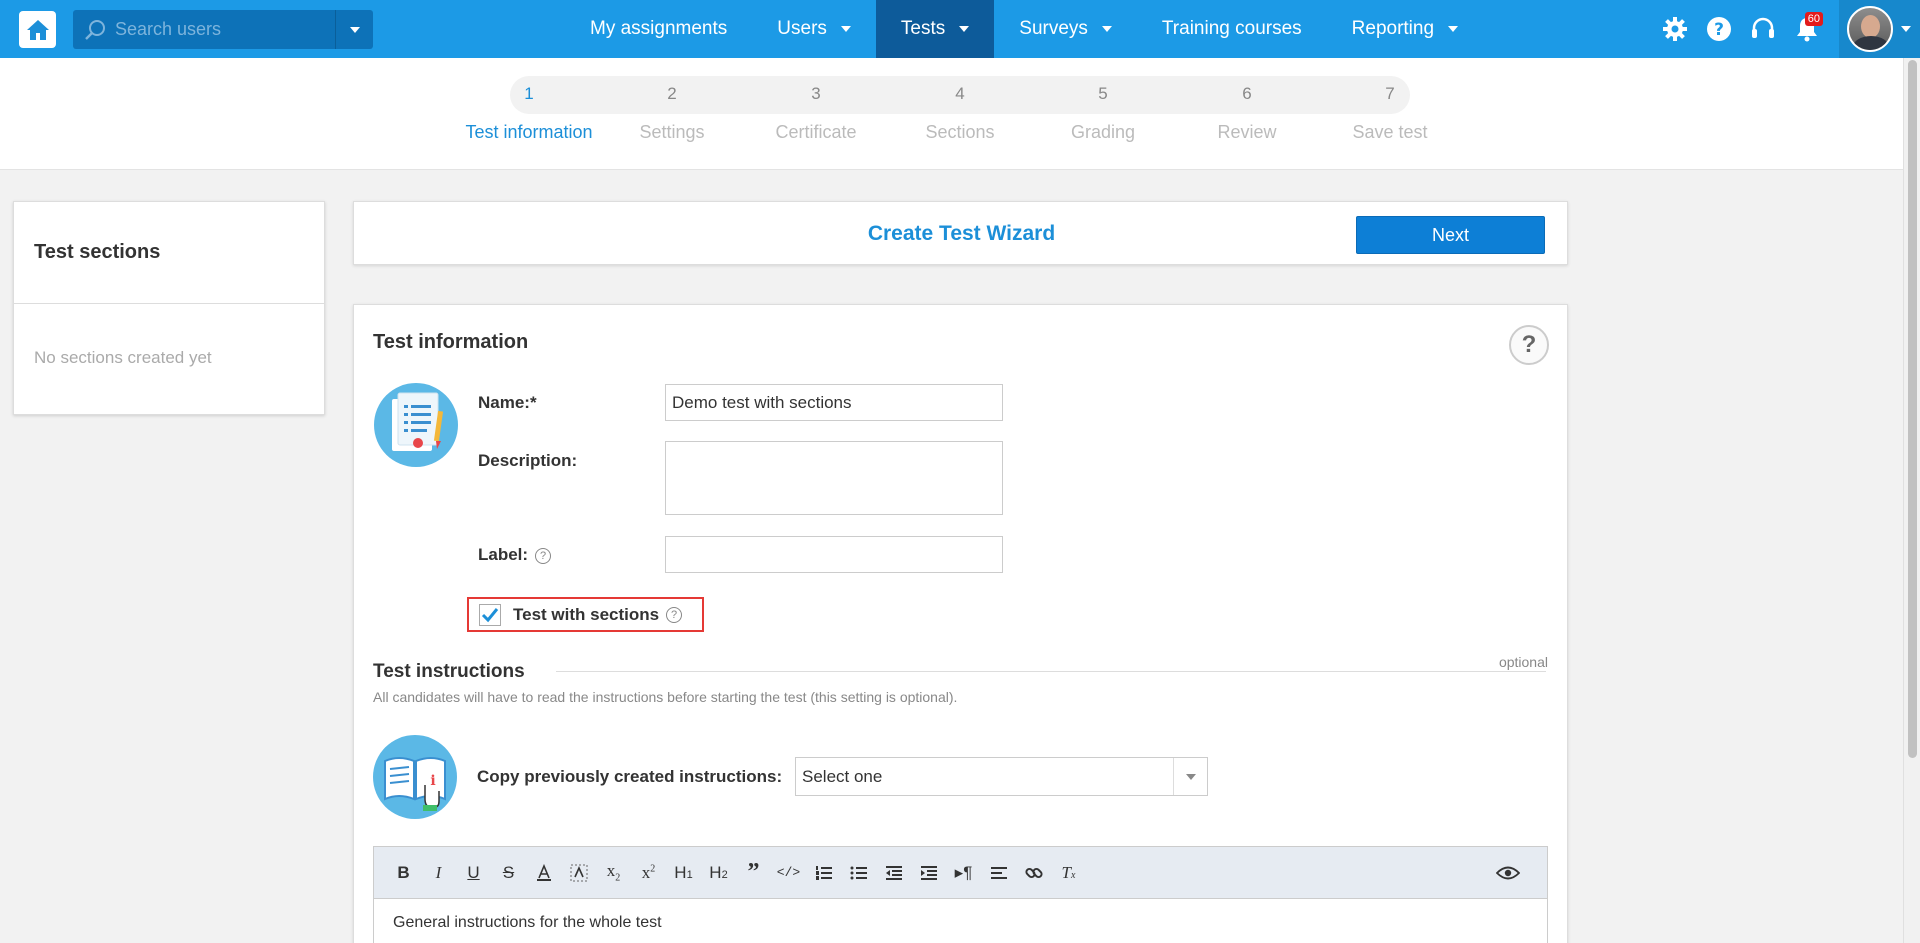 Image resolution: width=1920 pixels, height=943 pixels. I want to click on text-color-button, so click(543, 873).